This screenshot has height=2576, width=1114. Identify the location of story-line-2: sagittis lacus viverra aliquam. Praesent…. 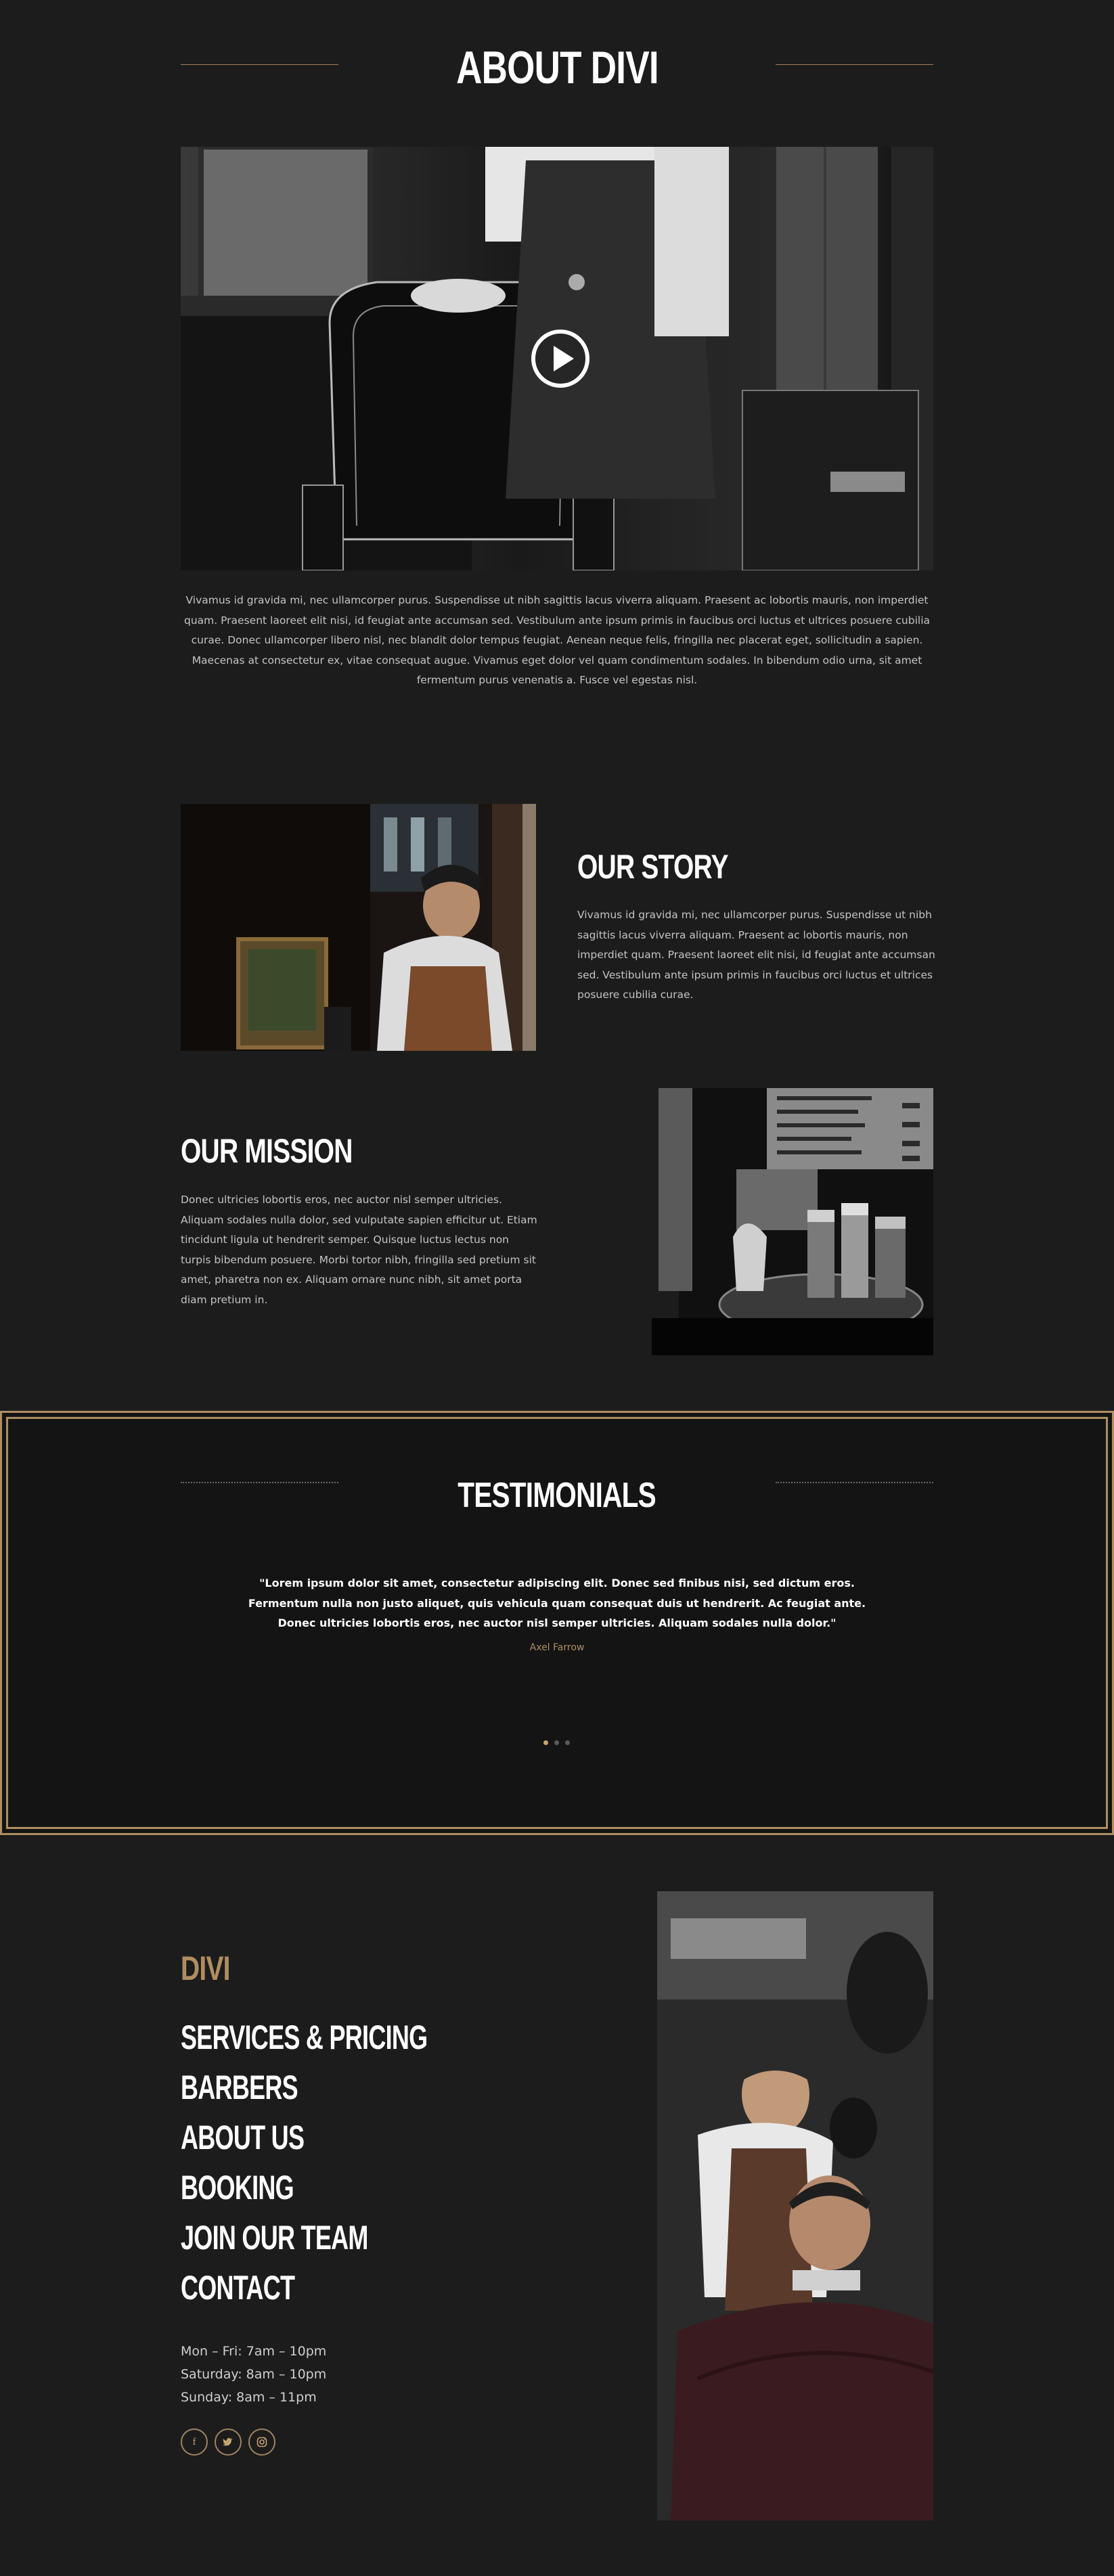
(743, 934).